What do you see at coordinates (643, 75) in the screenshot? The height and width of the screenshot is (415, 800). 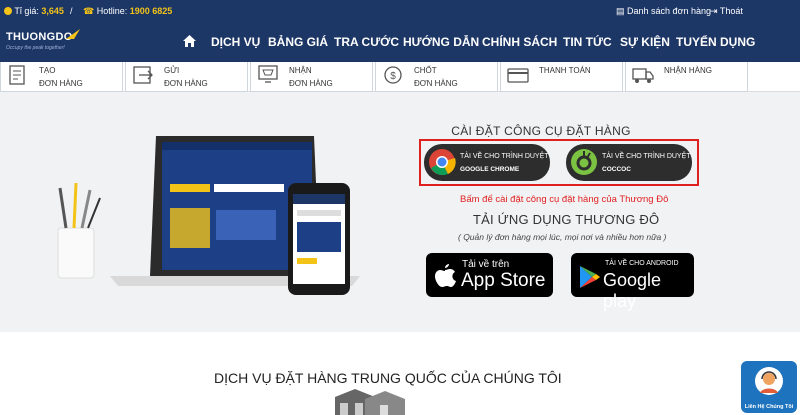 I see `truck-icon` at bounding box center [643, 75].